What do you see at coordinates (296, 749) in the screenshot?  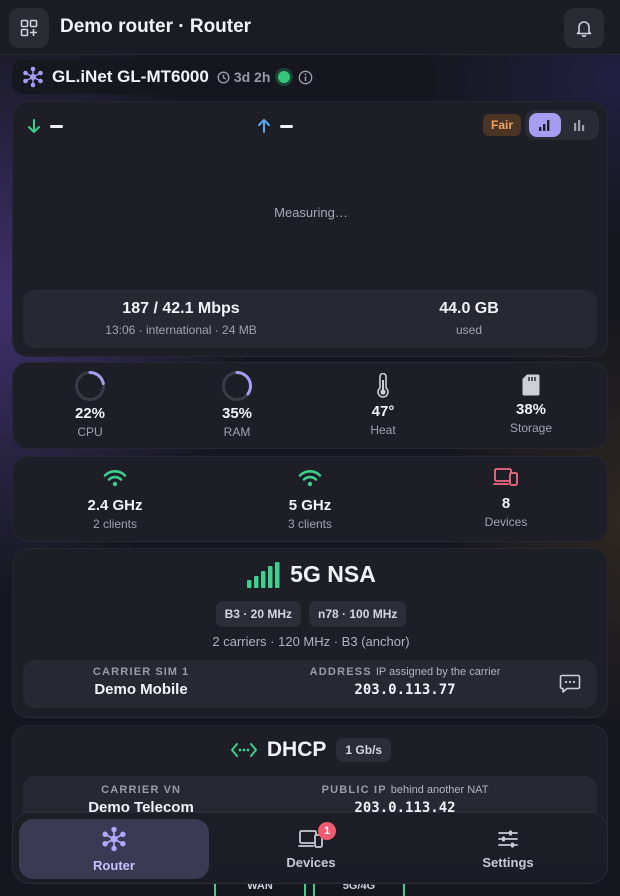 I see `wan-mode: DHCP` at bounding box center [296, 749].